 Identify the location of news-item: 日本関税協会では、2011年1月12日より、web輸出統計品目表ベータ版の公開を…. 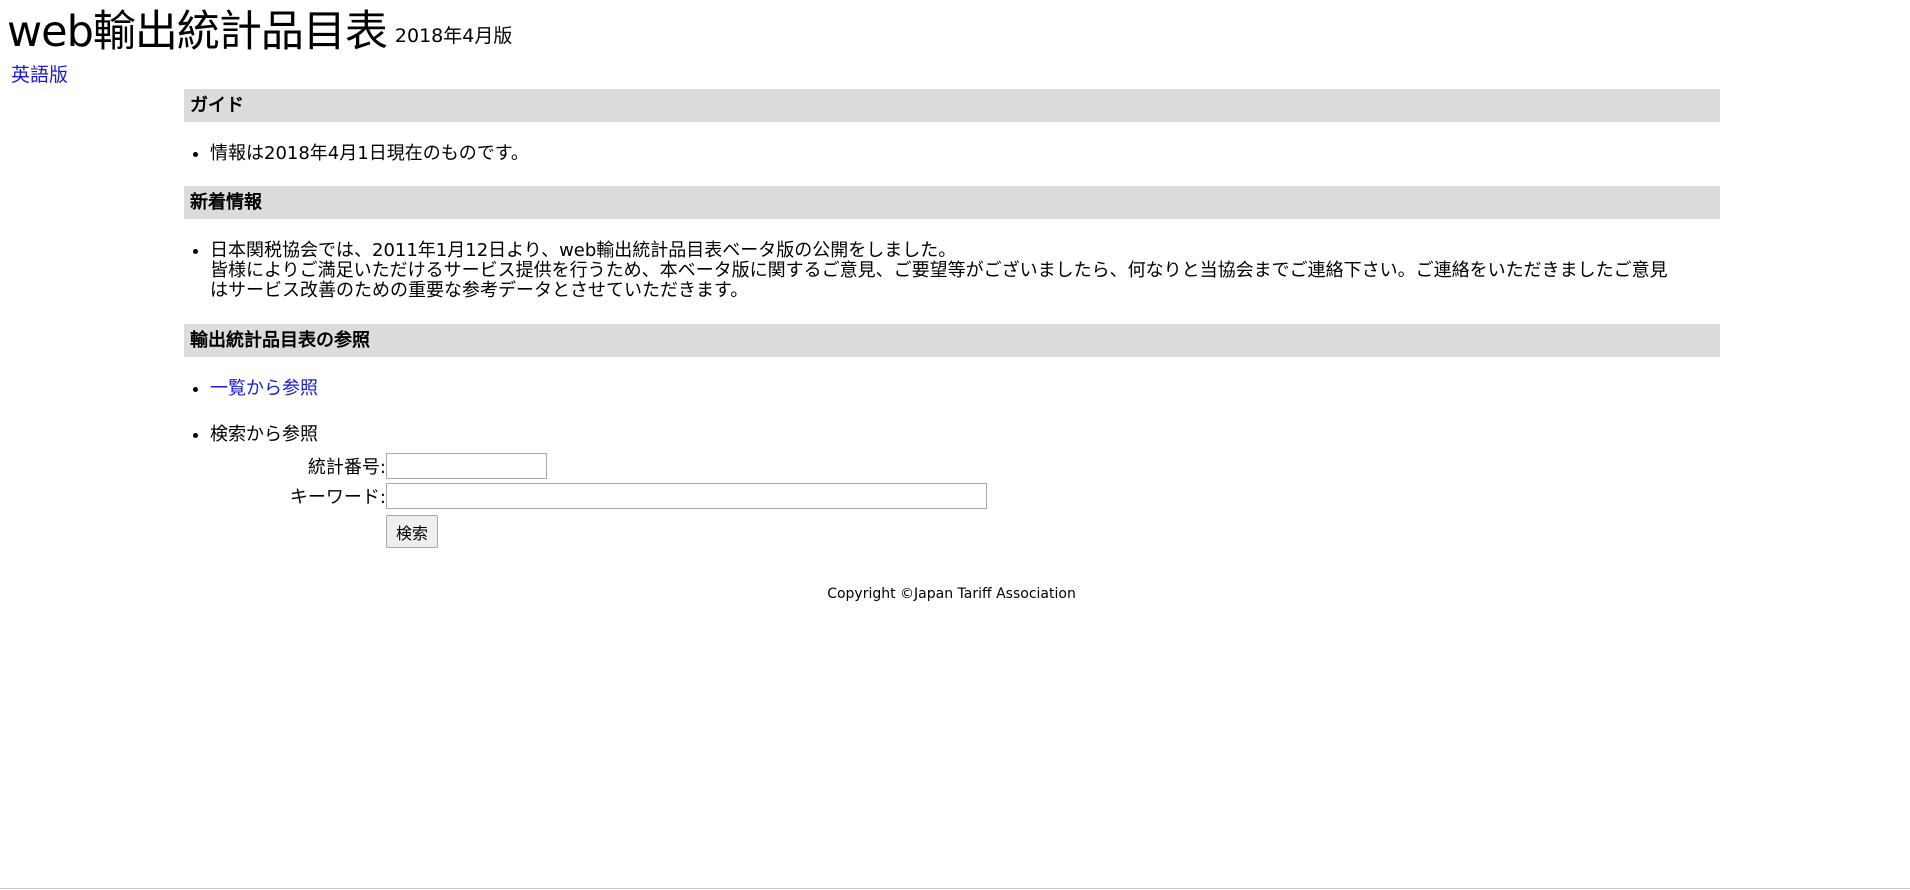
(965, 271).